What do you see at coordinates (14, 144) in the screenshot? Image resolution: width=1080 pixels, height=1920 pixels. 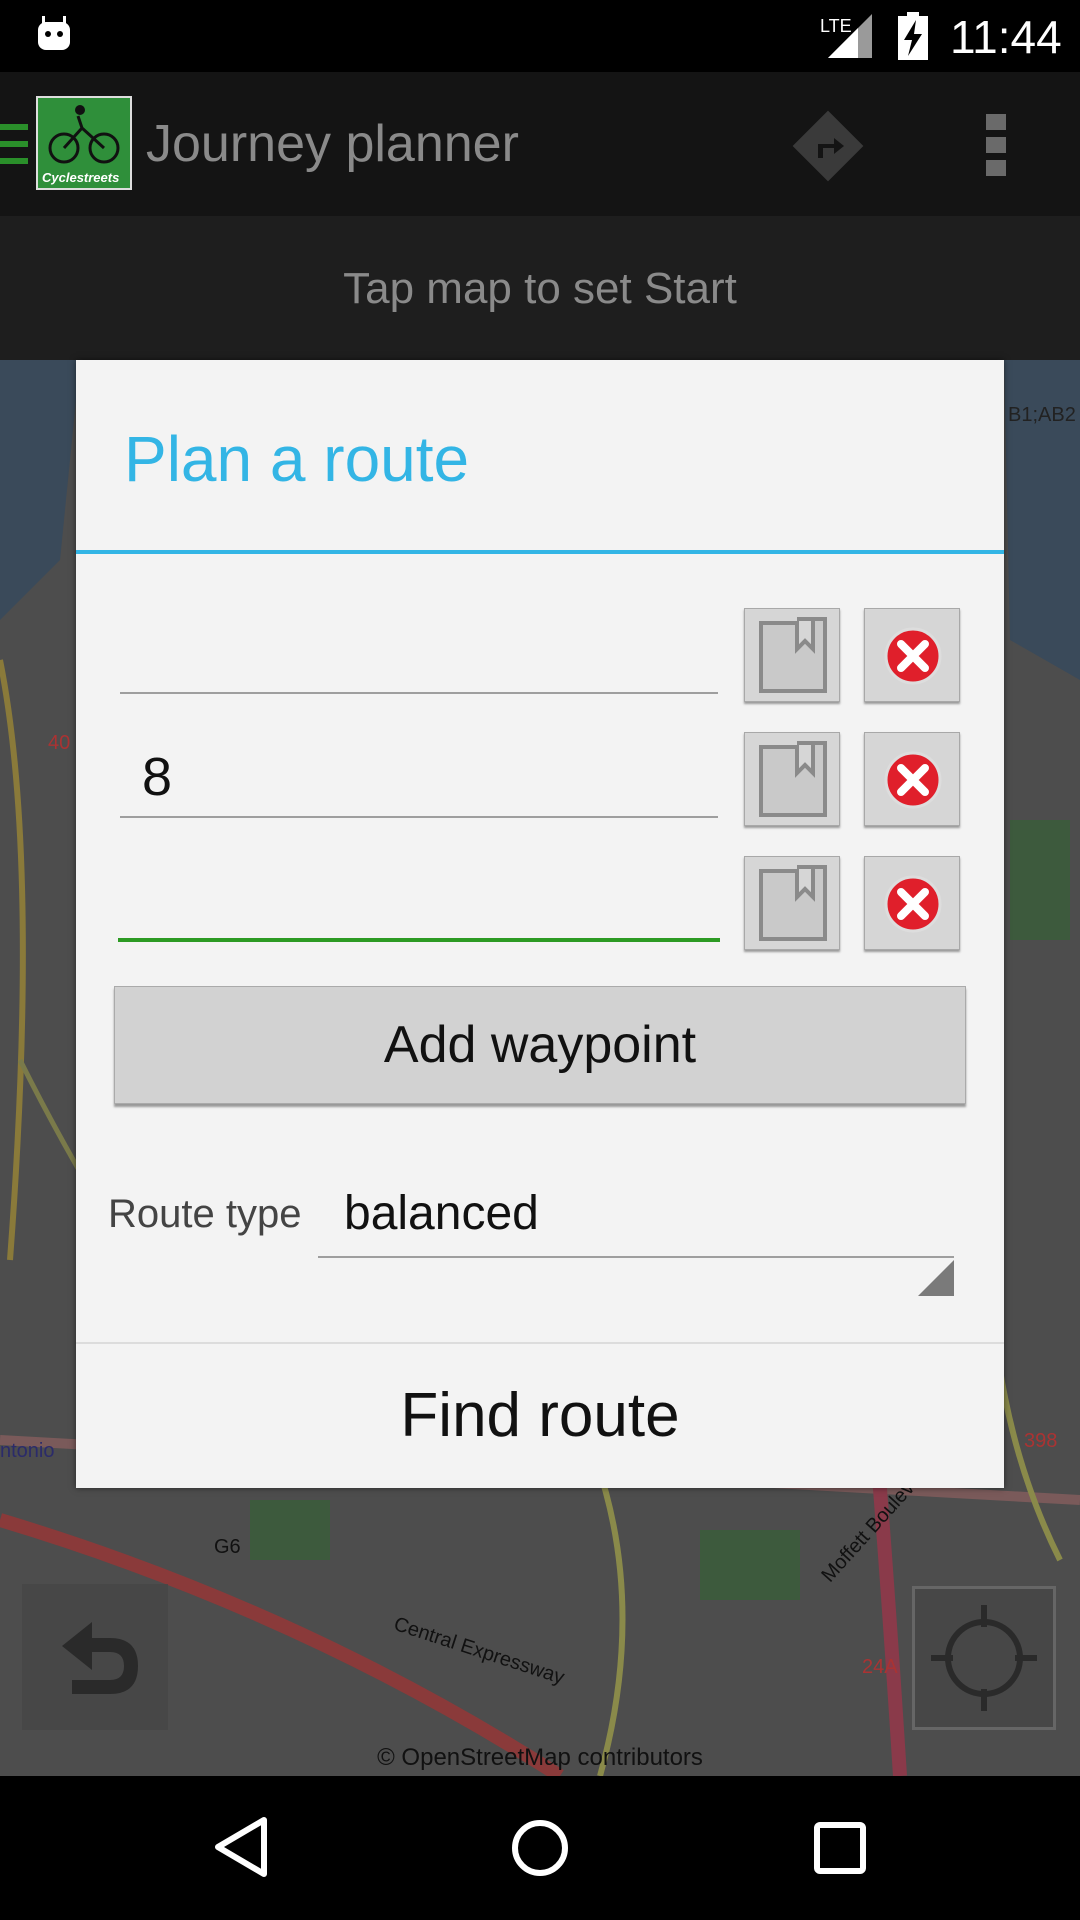 I see `nav-drawer-icon` at bounding box center [14, 144].